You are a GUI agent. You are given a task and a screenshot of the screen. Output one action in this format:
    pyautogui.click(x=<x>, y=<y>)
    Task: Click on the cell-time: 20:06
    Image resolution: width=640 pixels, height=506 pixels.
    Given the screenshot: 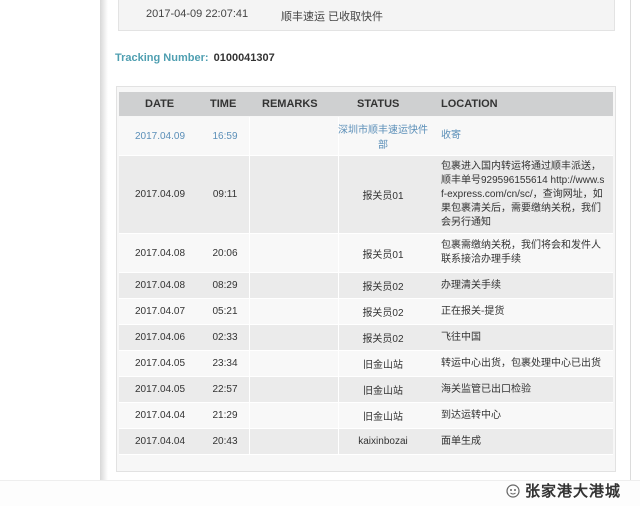 What is the action you would take?
    pyautogui.click(x=225, y=253)
    